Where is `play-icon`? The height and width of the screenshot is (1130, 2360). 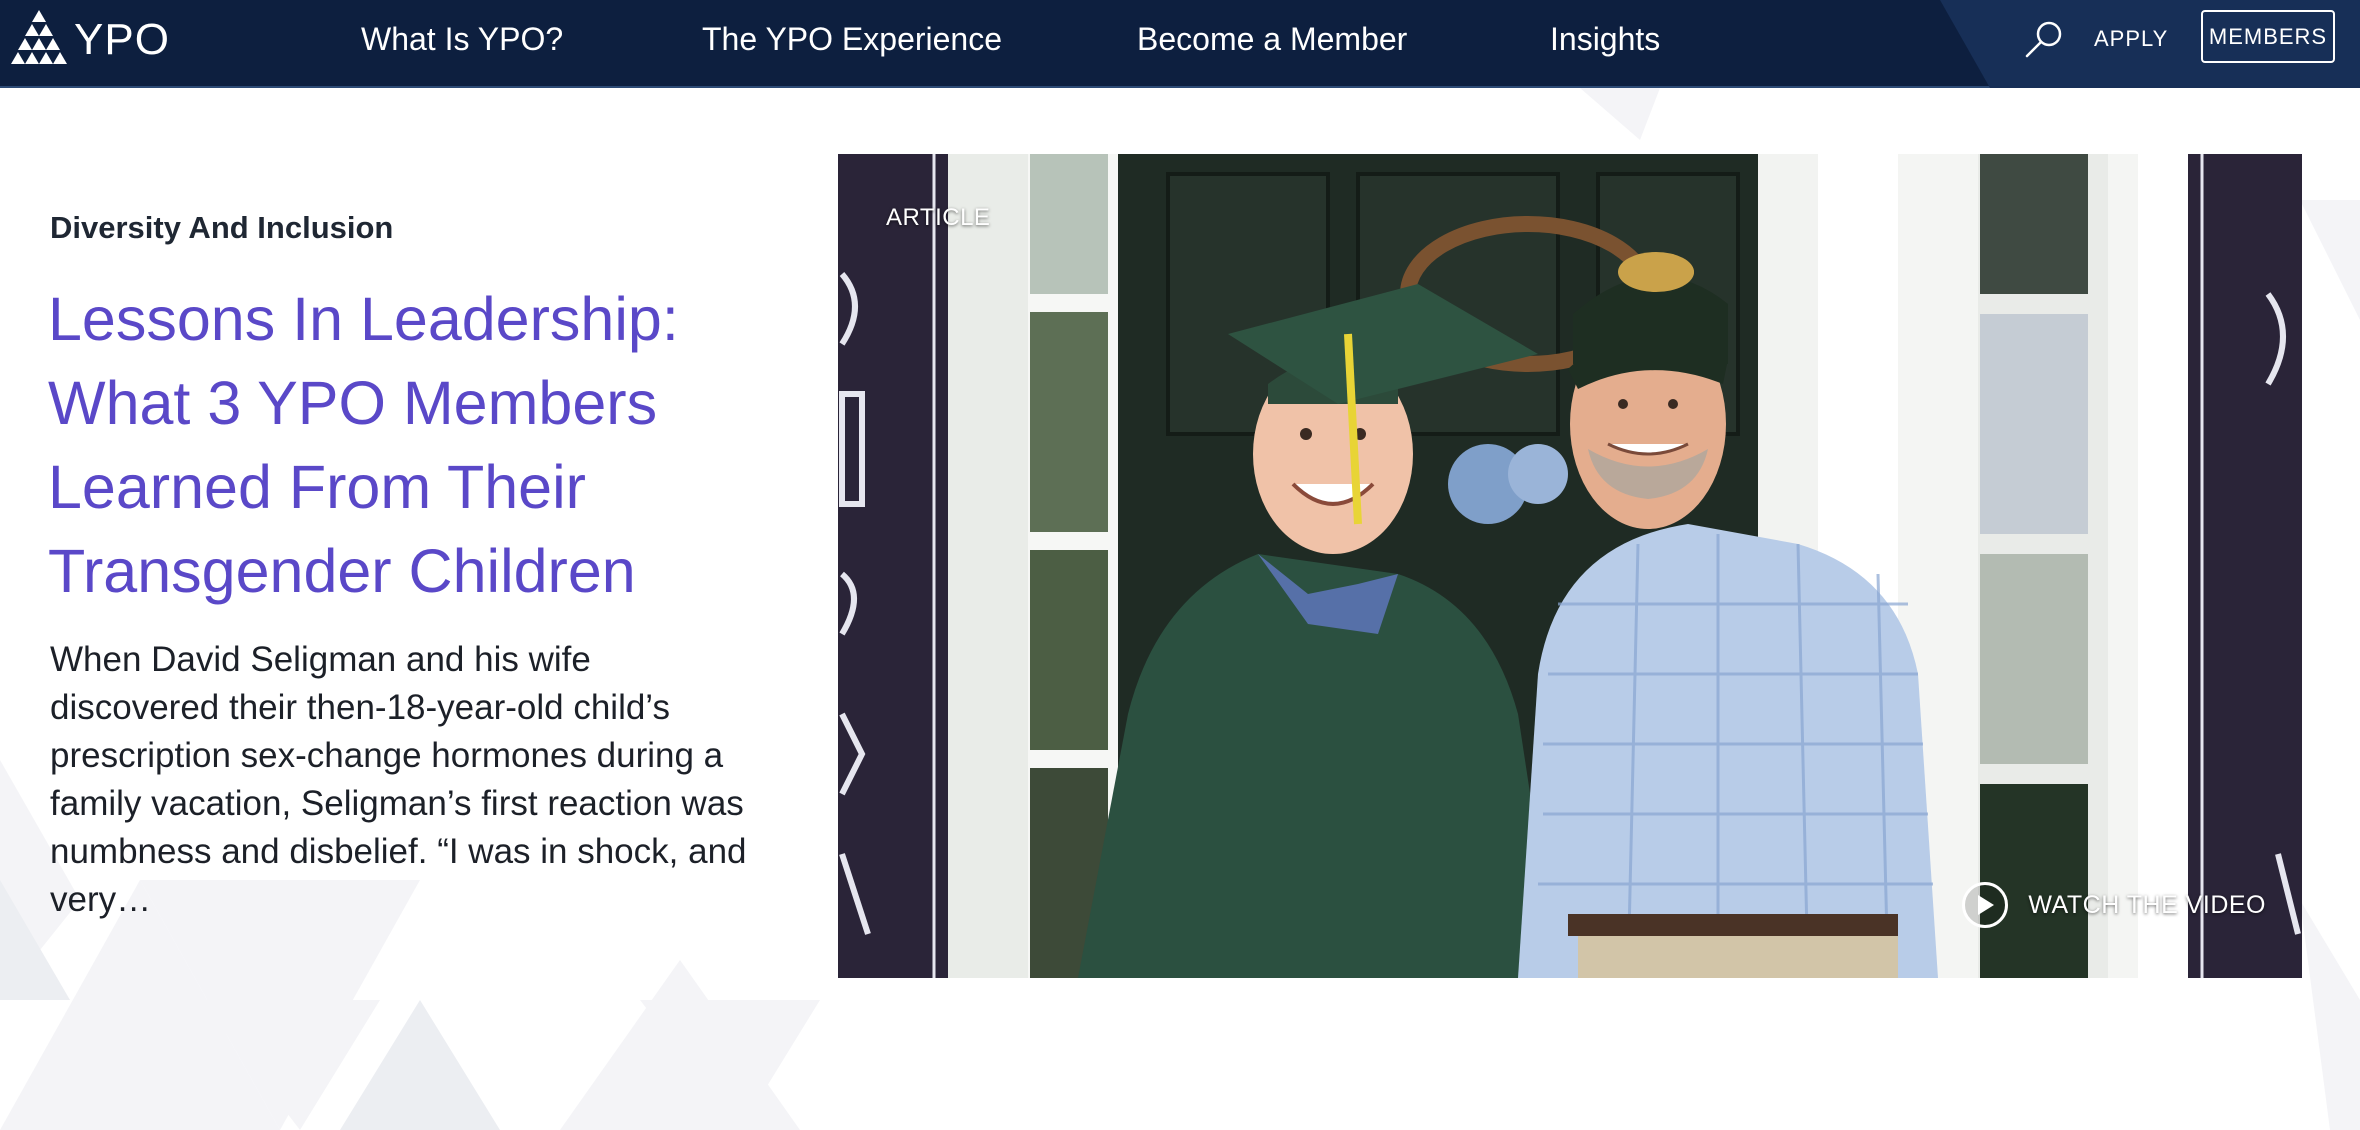
play-icon is located at coordinates (1985, 905).